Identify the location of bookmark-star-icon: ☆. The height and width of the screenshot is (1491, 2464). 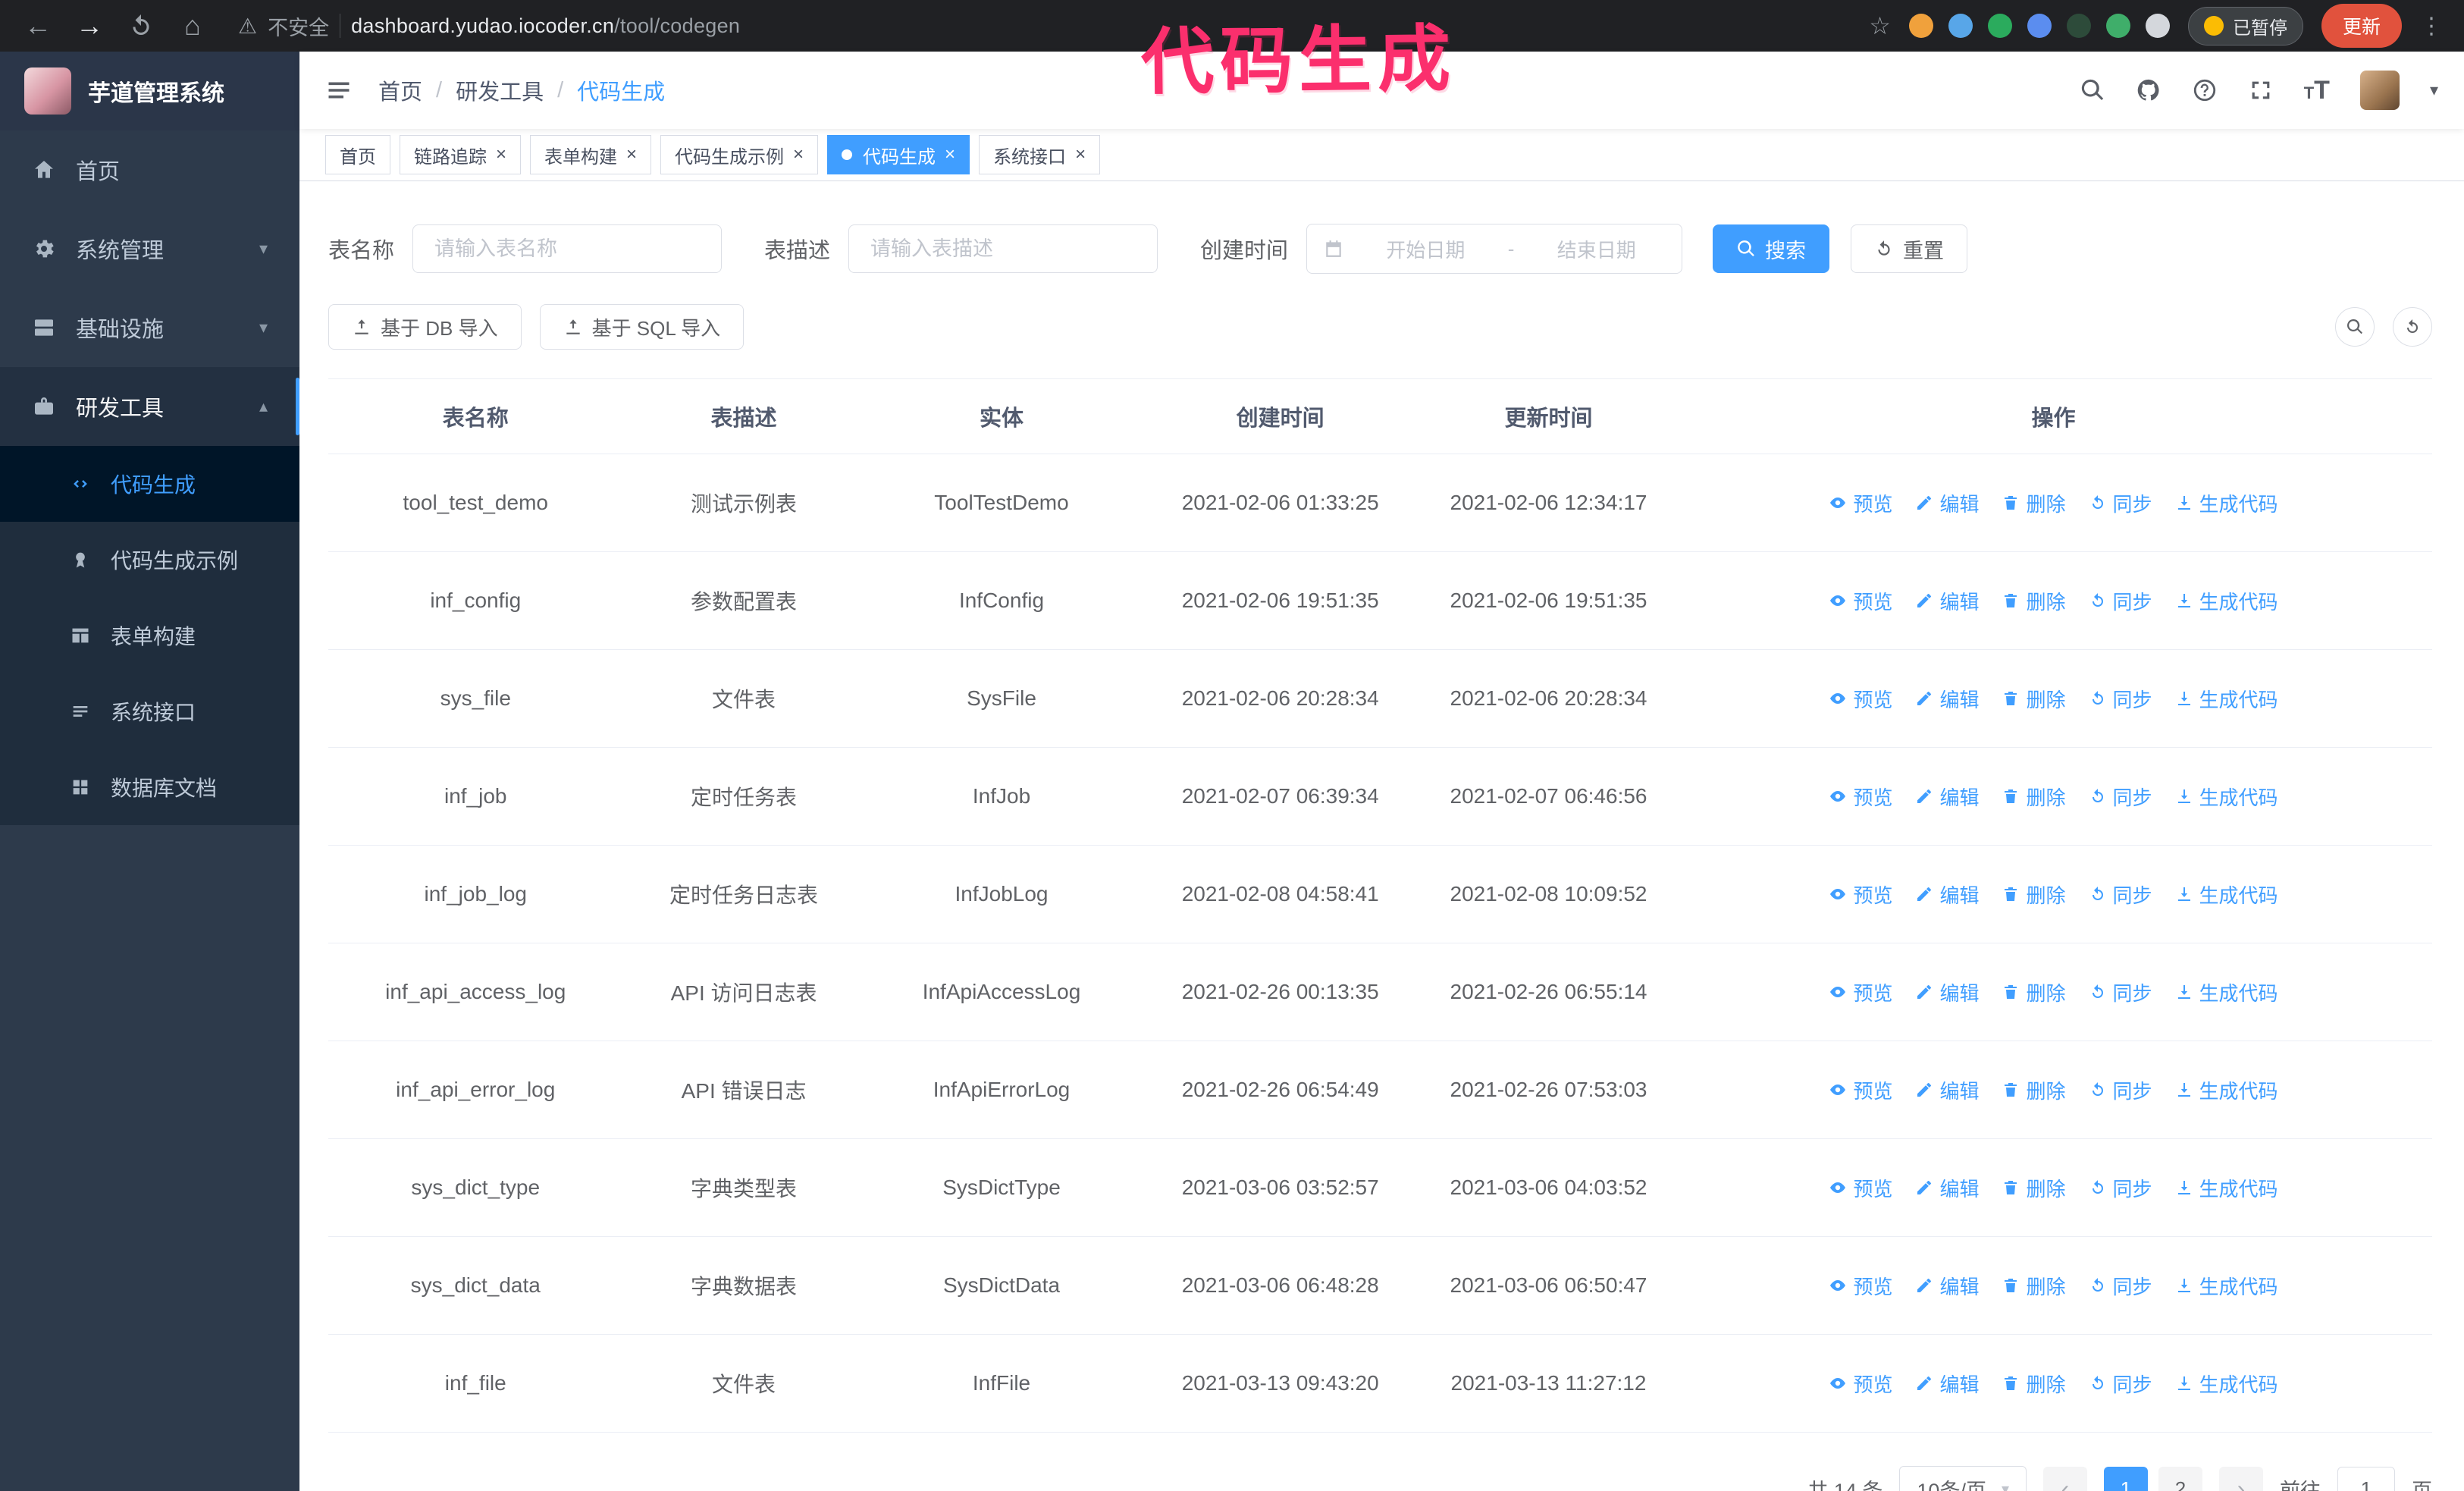
(1880, 25).